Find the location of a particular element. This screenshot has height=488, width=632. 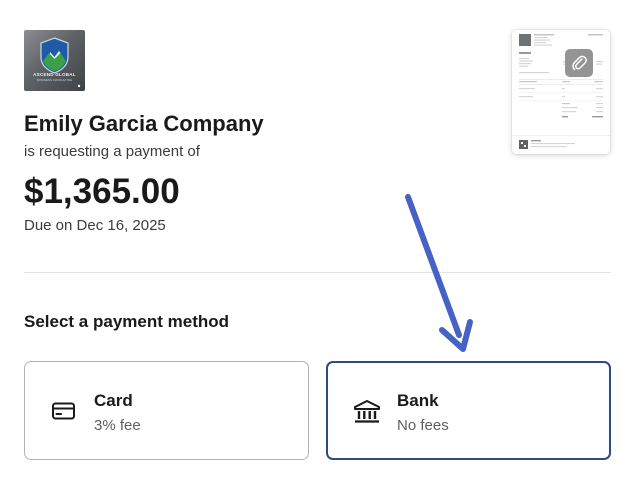

paperclip-icon is located at coordinates (579, 63).